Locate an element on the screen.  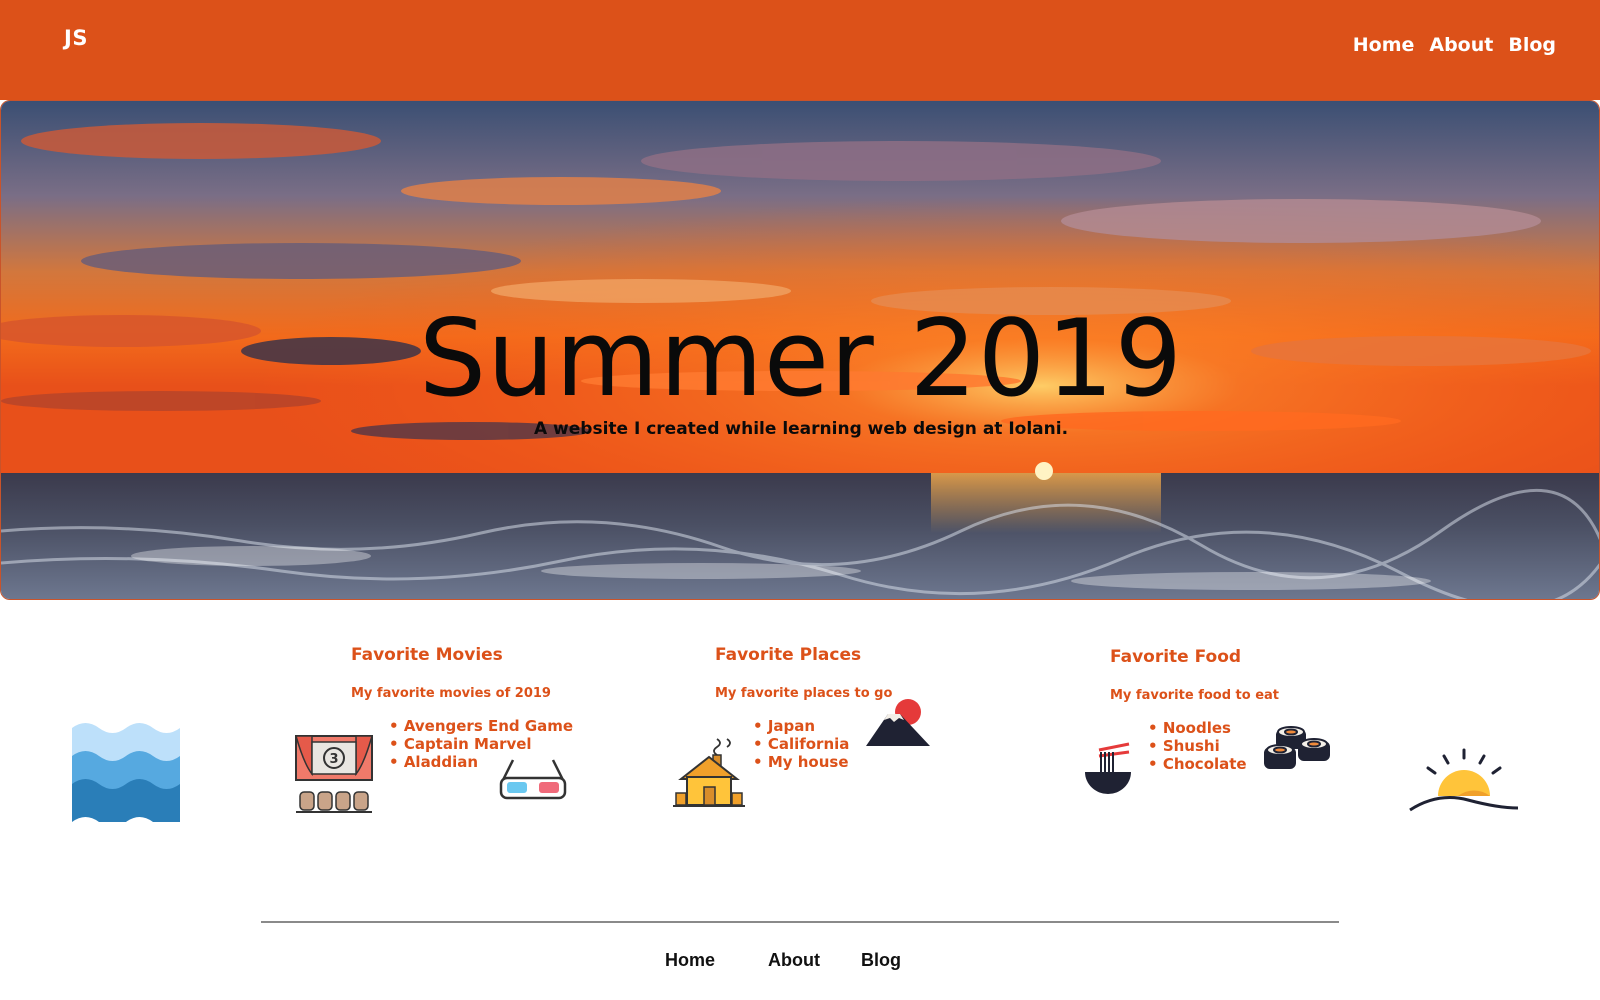
list-item: My house is located at coordinates (801, 762).